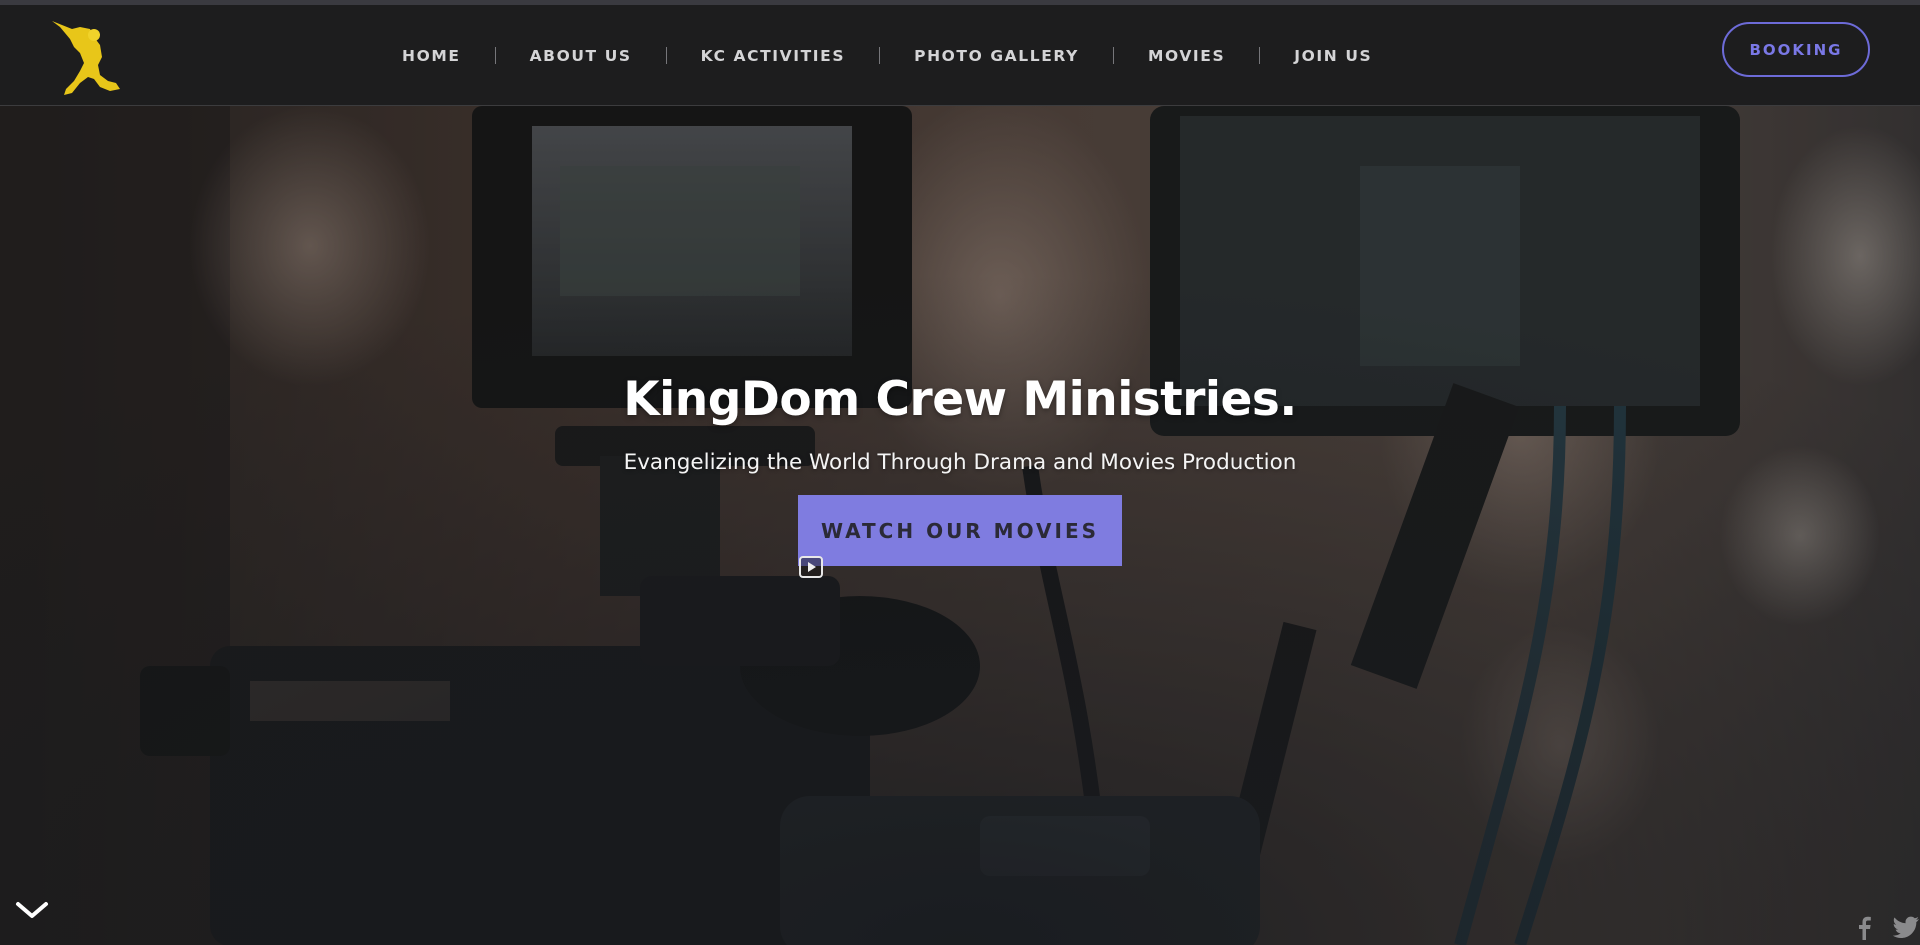 The image size is (1920, 945). Describe the element at coordinates (86, 58) in the screenshot. I see `dancer-silhouette-logo-icon` at that location.